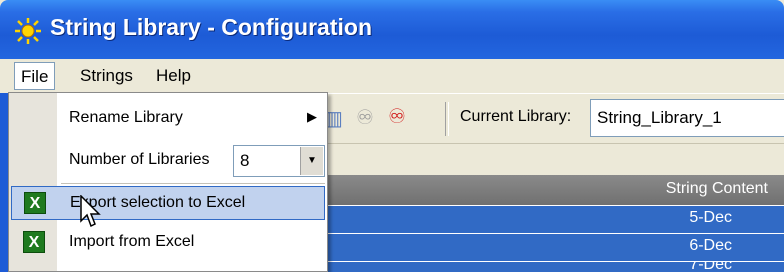 The width and height of the screenshot is (784, 272). Describe the element at coordinates (211, 27) in the screenshot. I see `window-title: String Library - Configuration` at that location.